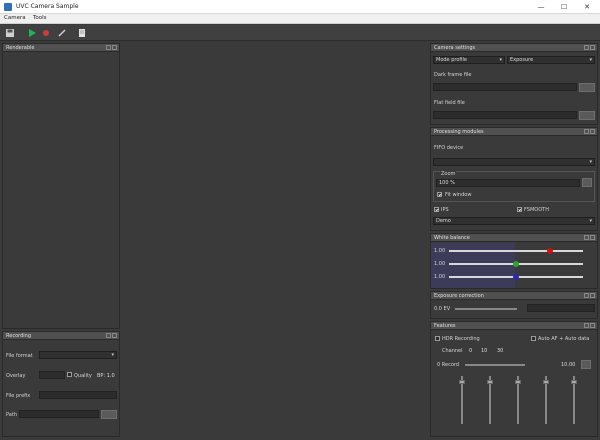 This screenshot has width=600, height=440. Describe the element at coordinates (522, 60) in the screenshot. I see `exposure-mode-value: Exposure` at that location.